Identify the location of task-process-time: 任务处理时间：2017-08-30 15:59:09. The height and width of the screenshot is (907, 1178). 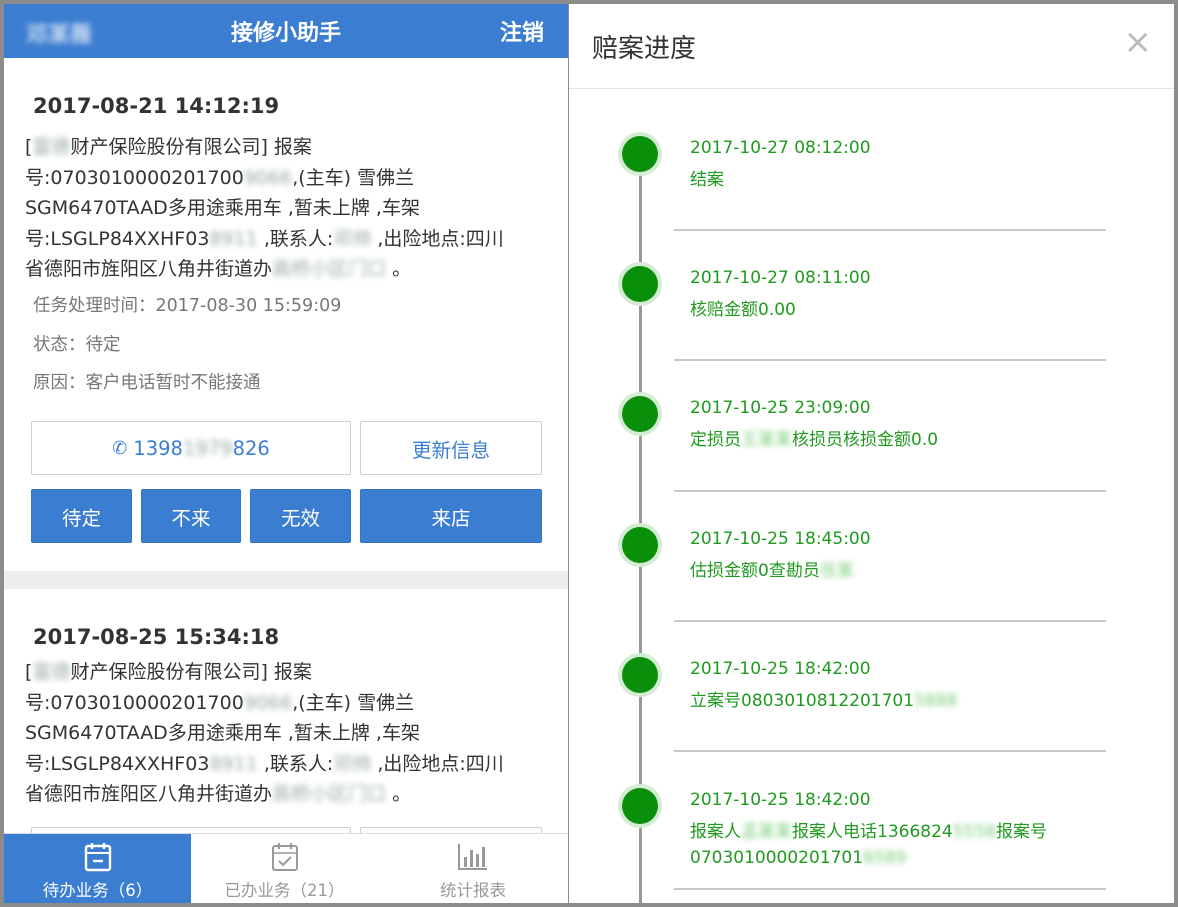
(187, 306).